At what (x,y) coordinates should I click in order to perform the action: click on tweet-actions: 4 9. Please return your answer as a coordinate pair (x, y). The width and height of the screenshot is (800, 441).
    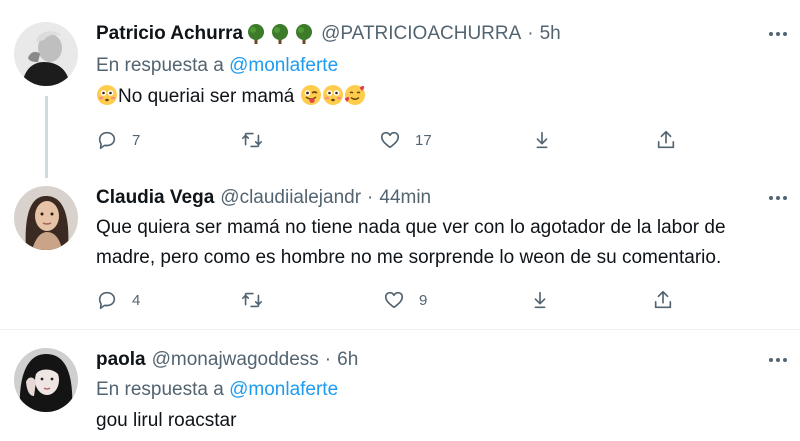
    Looking at the image, I should click on (396, 300).